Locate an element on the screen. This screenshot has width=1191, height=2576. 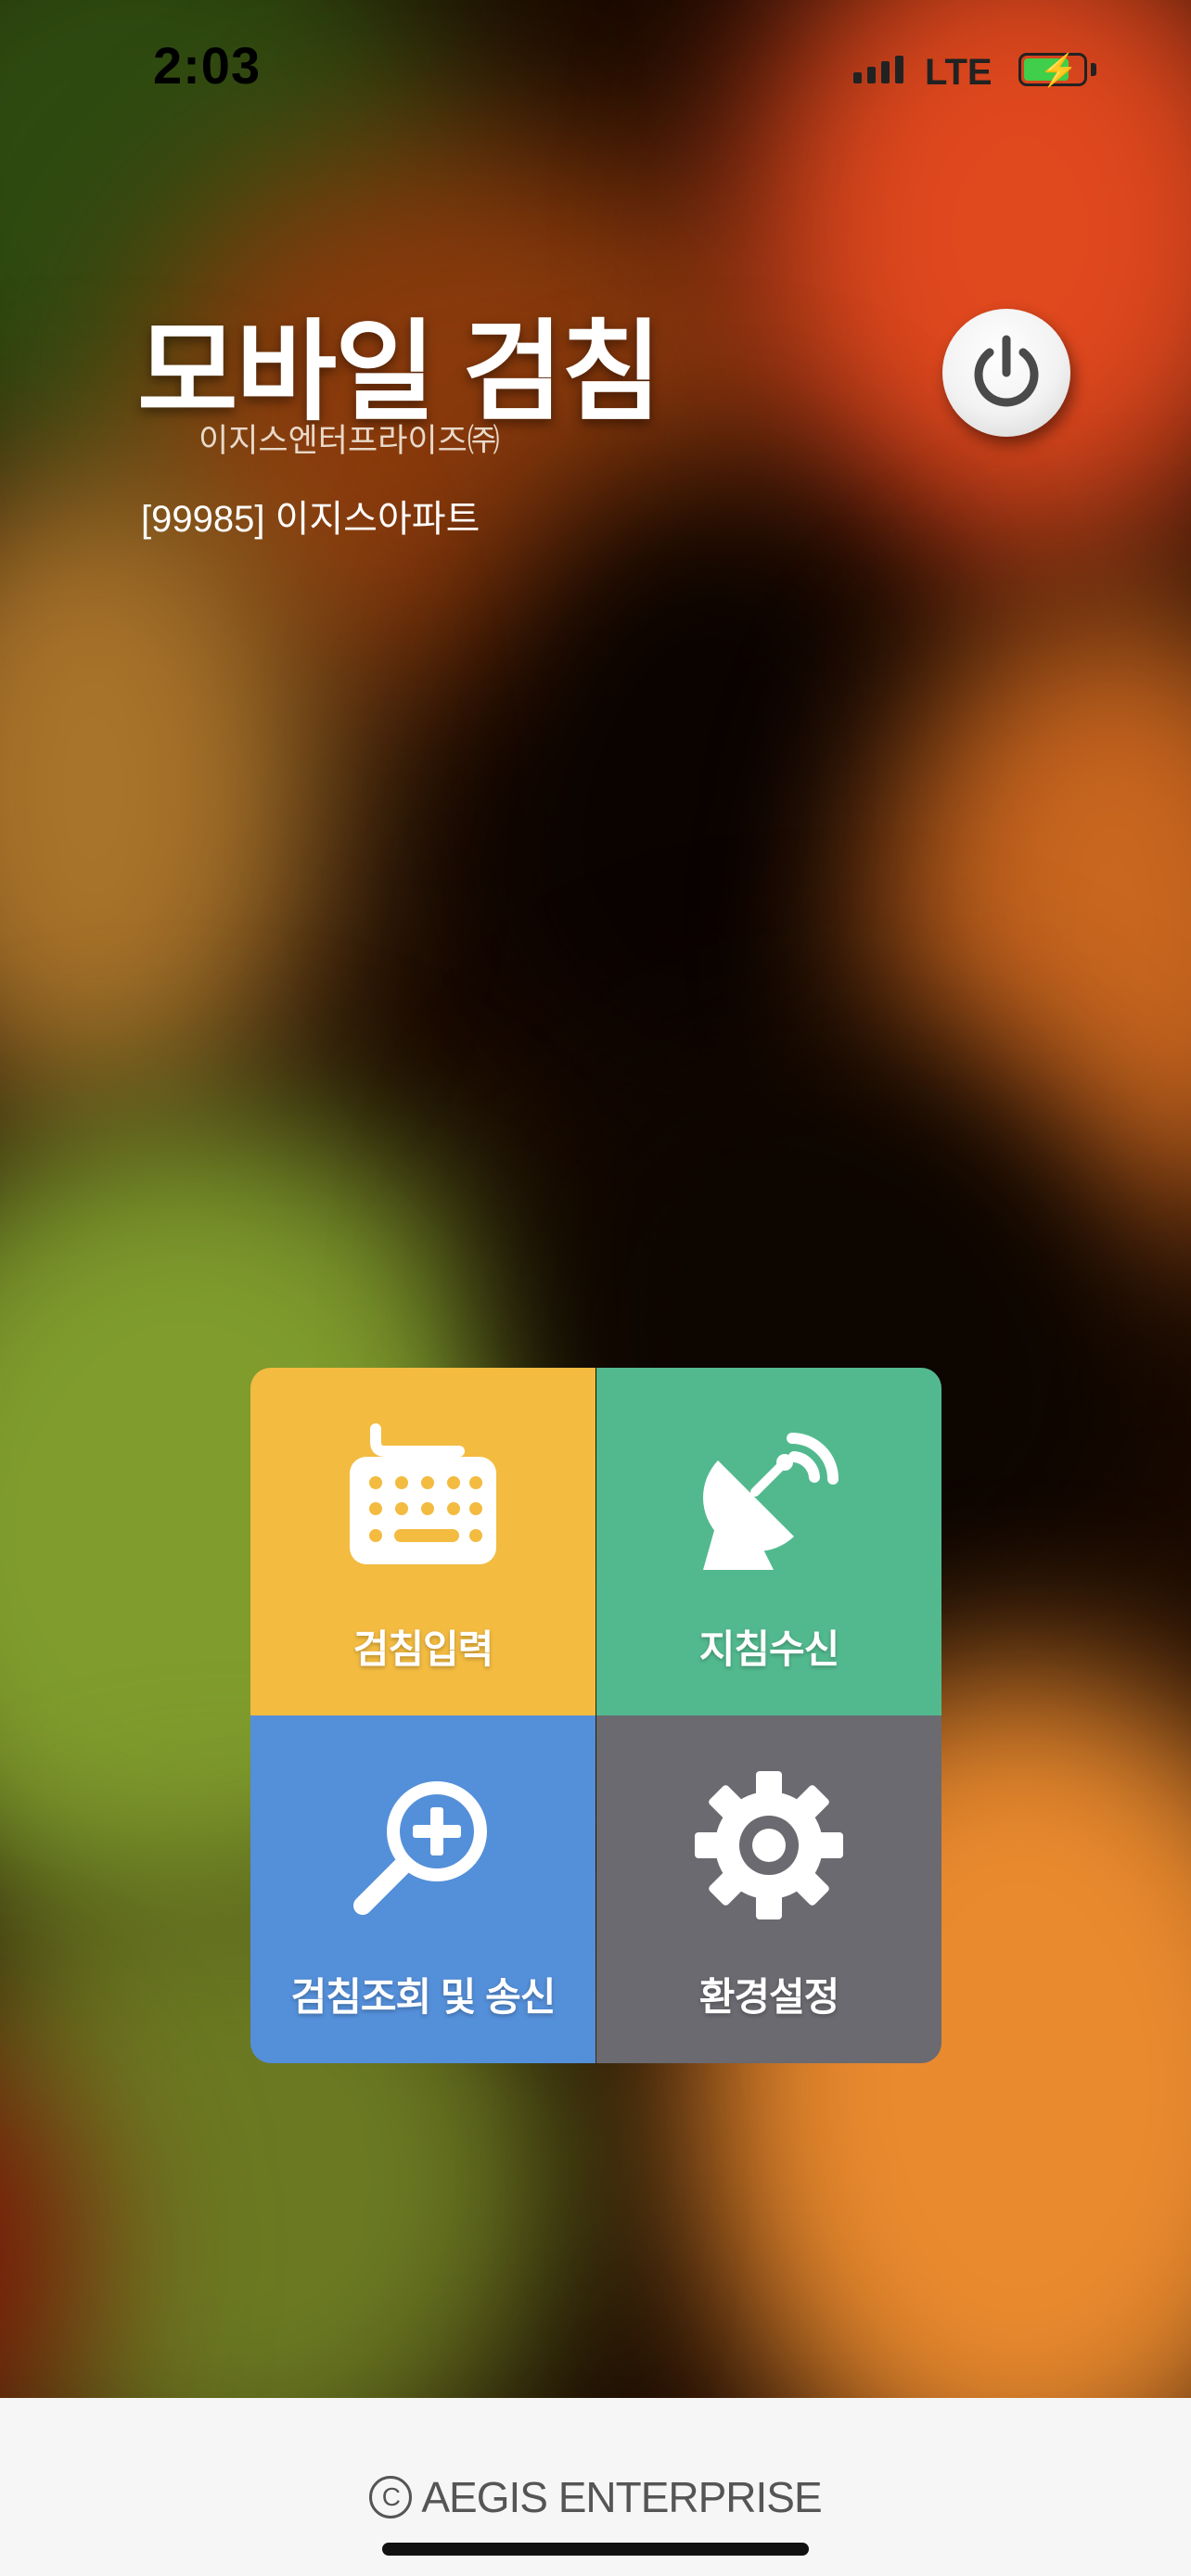
settings-tile: 환경설정 is located at coordinates (768, 1889).